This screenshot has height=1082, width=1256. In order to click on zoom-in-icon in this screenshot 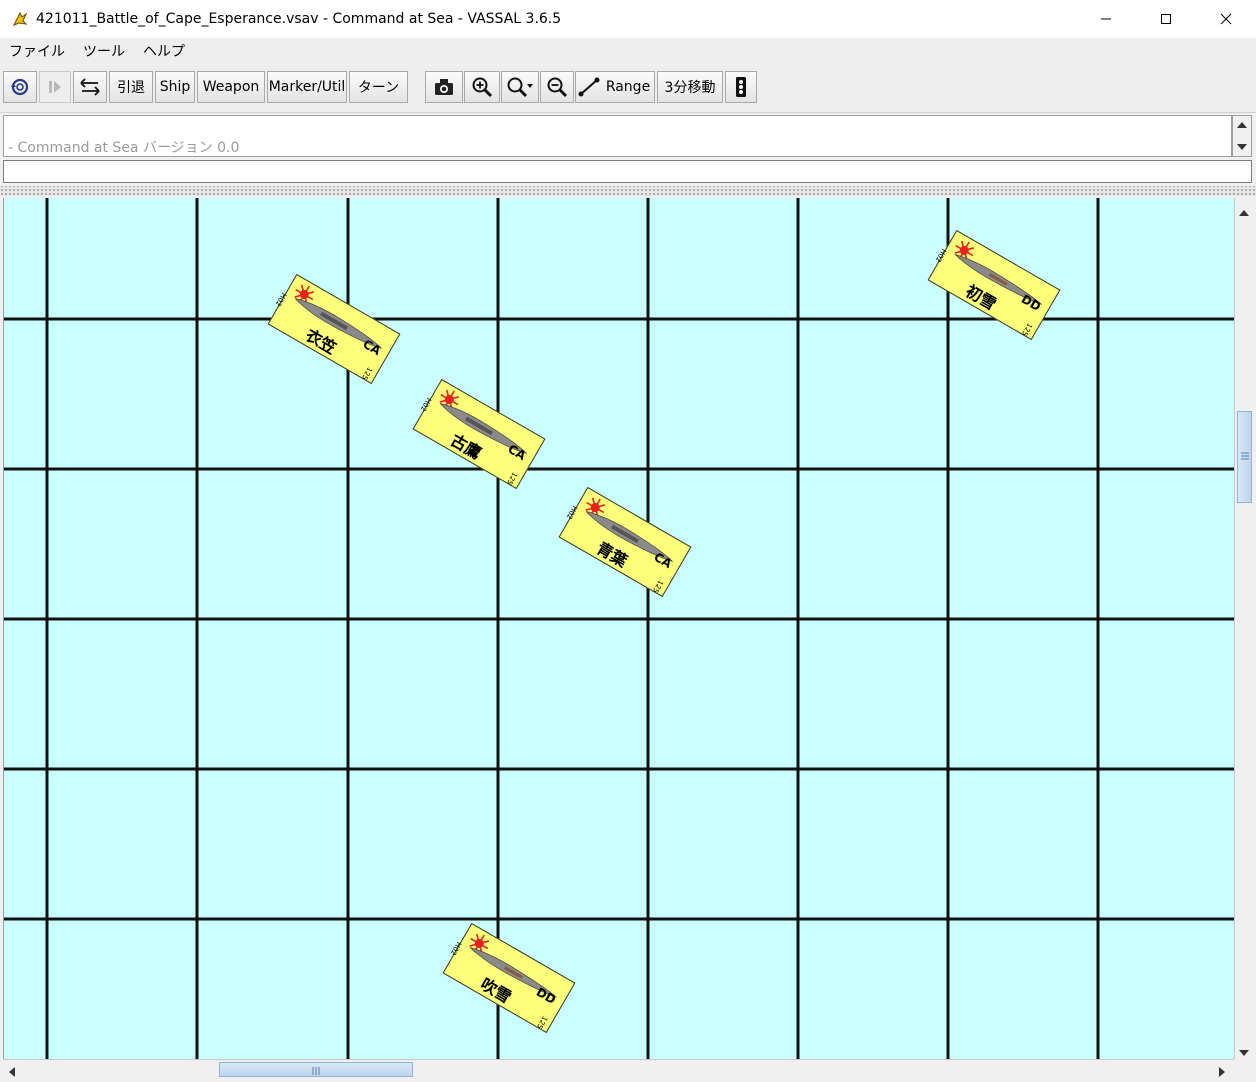, I will do `click(482, 87)`.